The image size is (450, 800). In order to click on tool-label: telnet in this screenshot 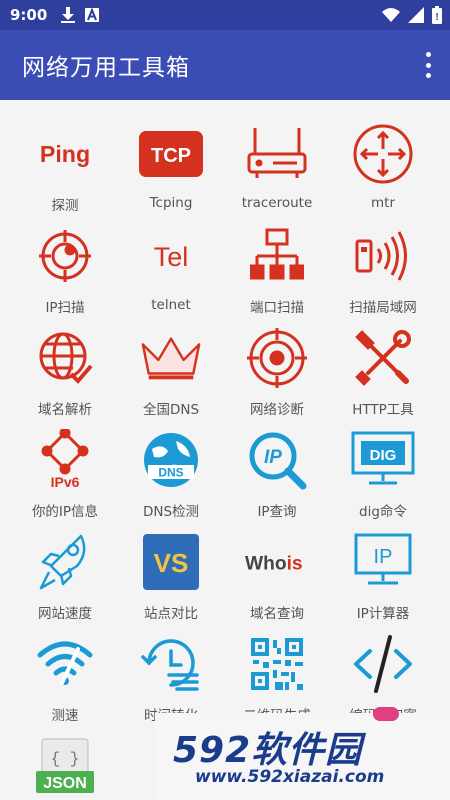, I will do `click(171, 305)`.